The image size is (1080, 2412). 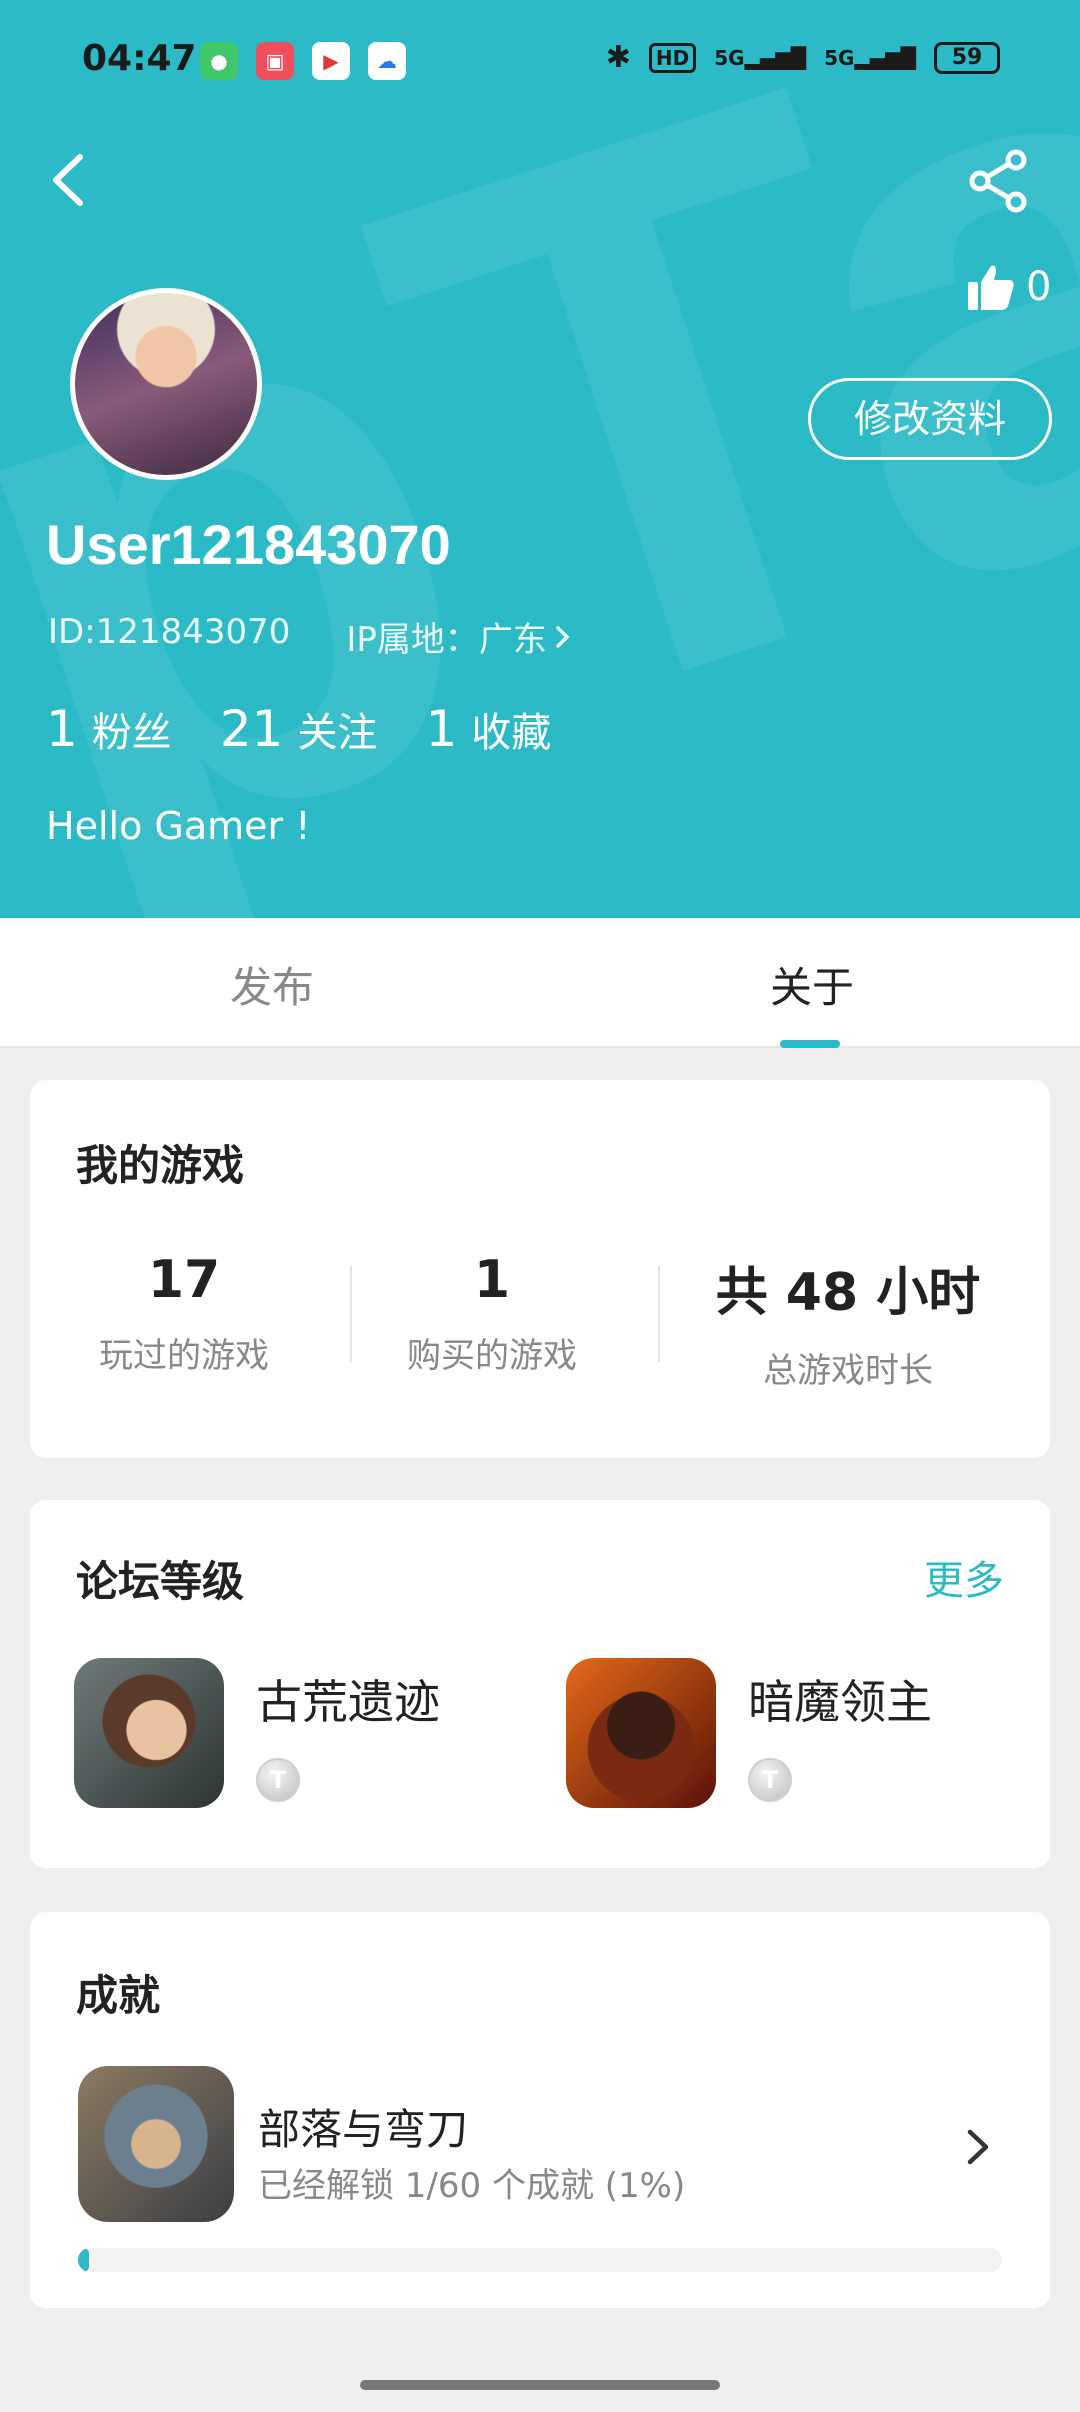 I want to click on messages-icon: ●, so click(x=219, y=61).